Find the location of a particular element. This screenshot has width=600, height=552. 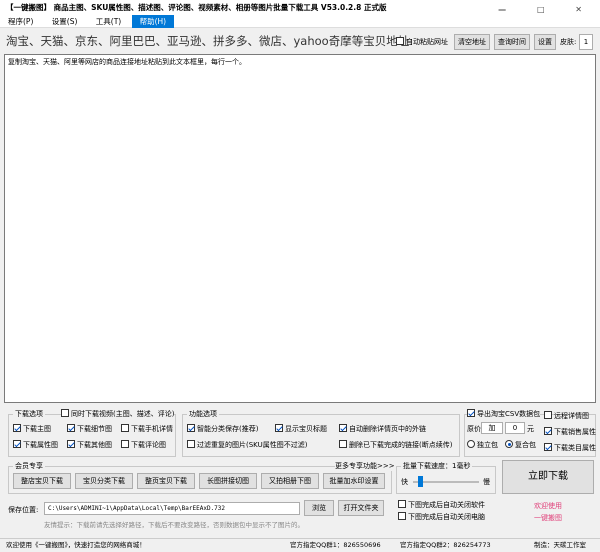

speed-group: 批量下载速度：1毫秒 快 慢 is located at coordinates (446, 477).